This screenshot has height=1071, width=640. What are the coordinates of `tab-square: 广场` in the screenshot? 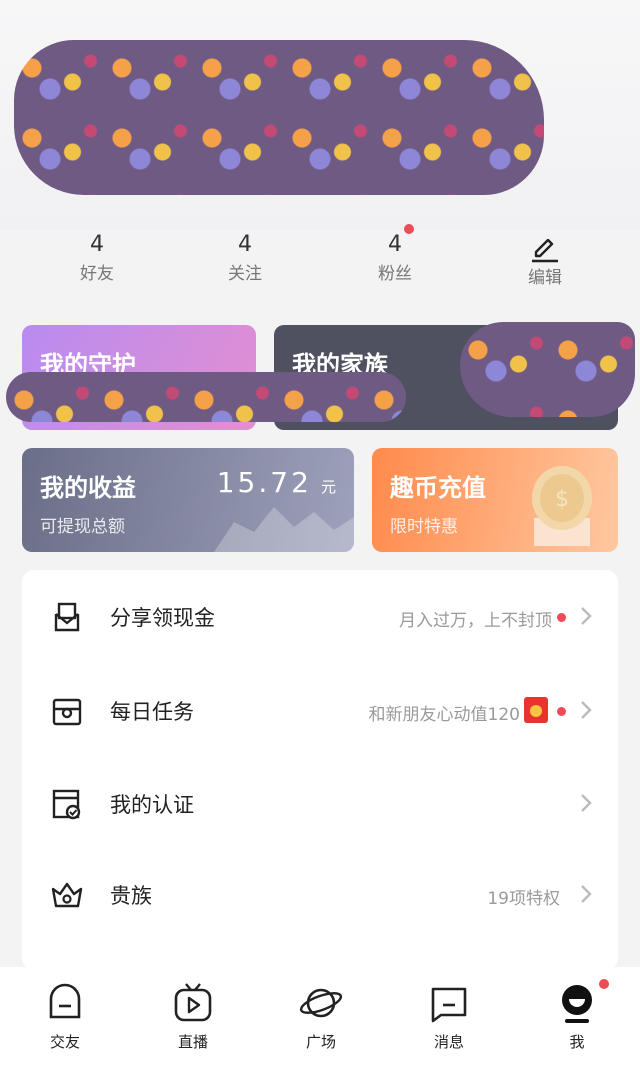 It's located at (321, 1016).